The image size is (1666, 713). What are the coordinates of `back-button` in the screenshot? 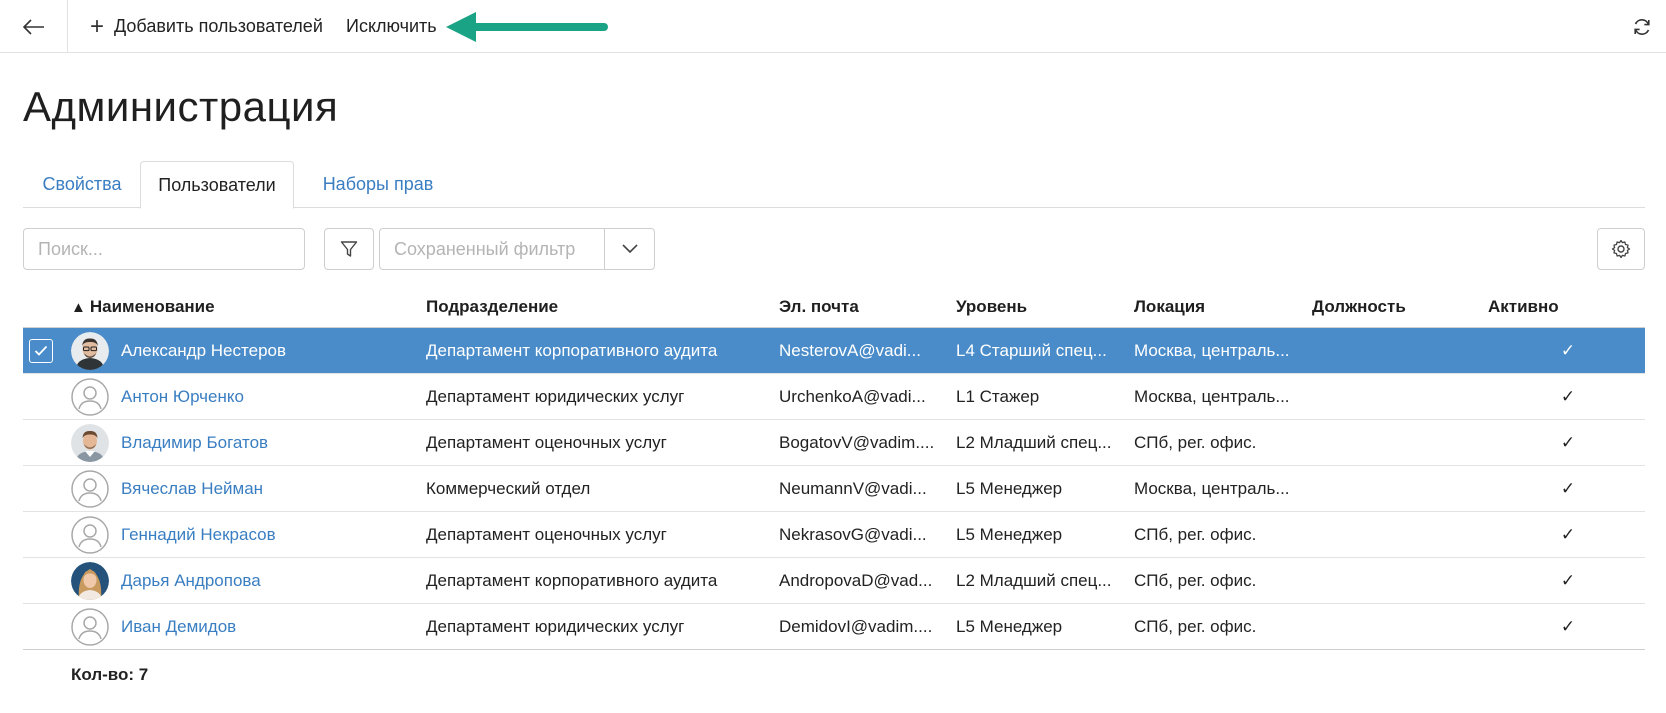 It's located at (34, 26).